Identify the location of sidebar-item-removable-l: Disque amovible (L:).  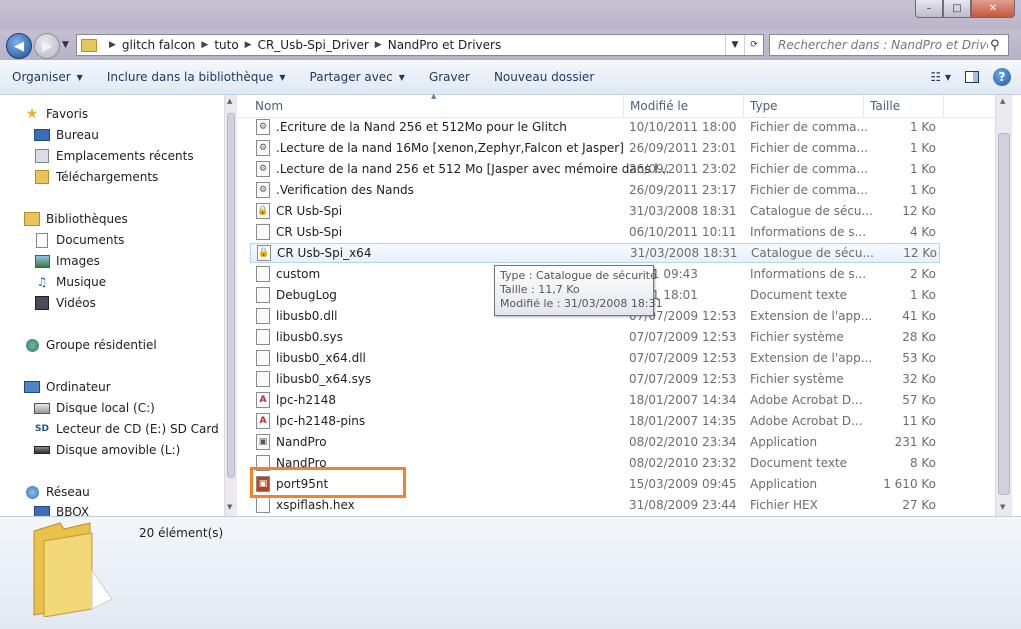
(107, 450).